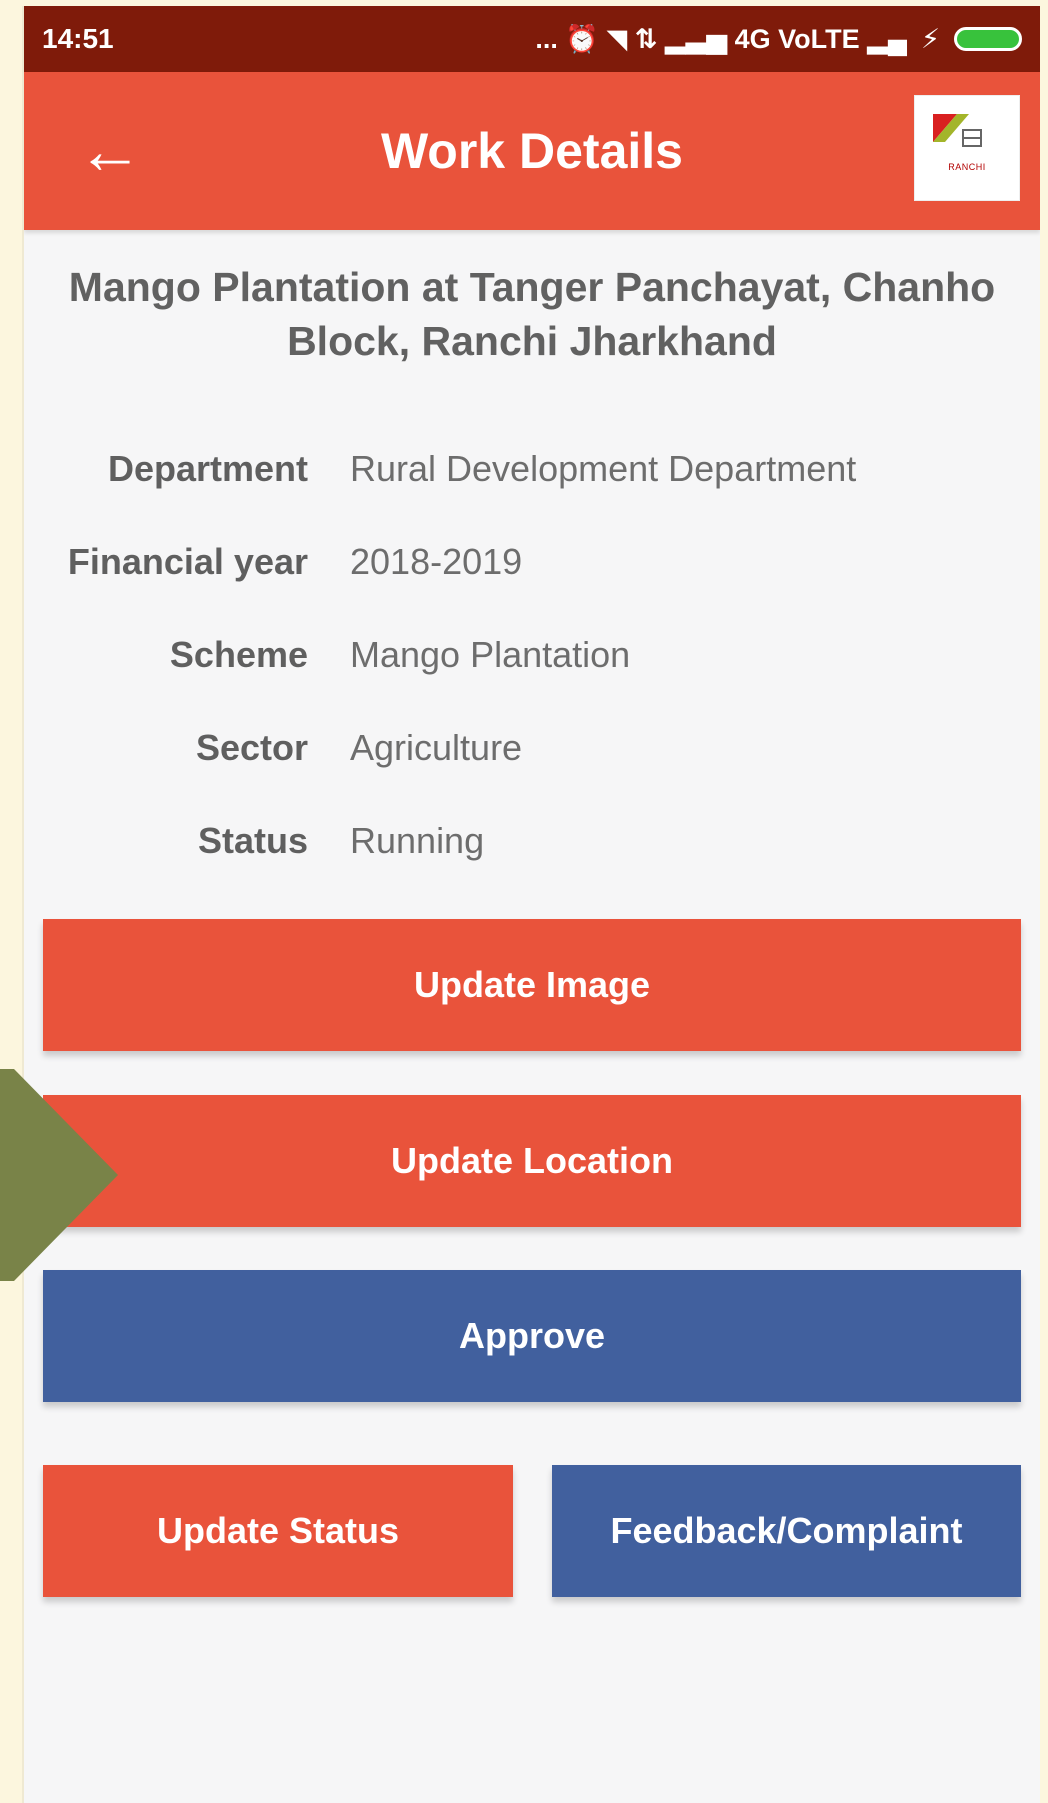  I want to click on update-location-button: Update Location, so click(532, 1161).